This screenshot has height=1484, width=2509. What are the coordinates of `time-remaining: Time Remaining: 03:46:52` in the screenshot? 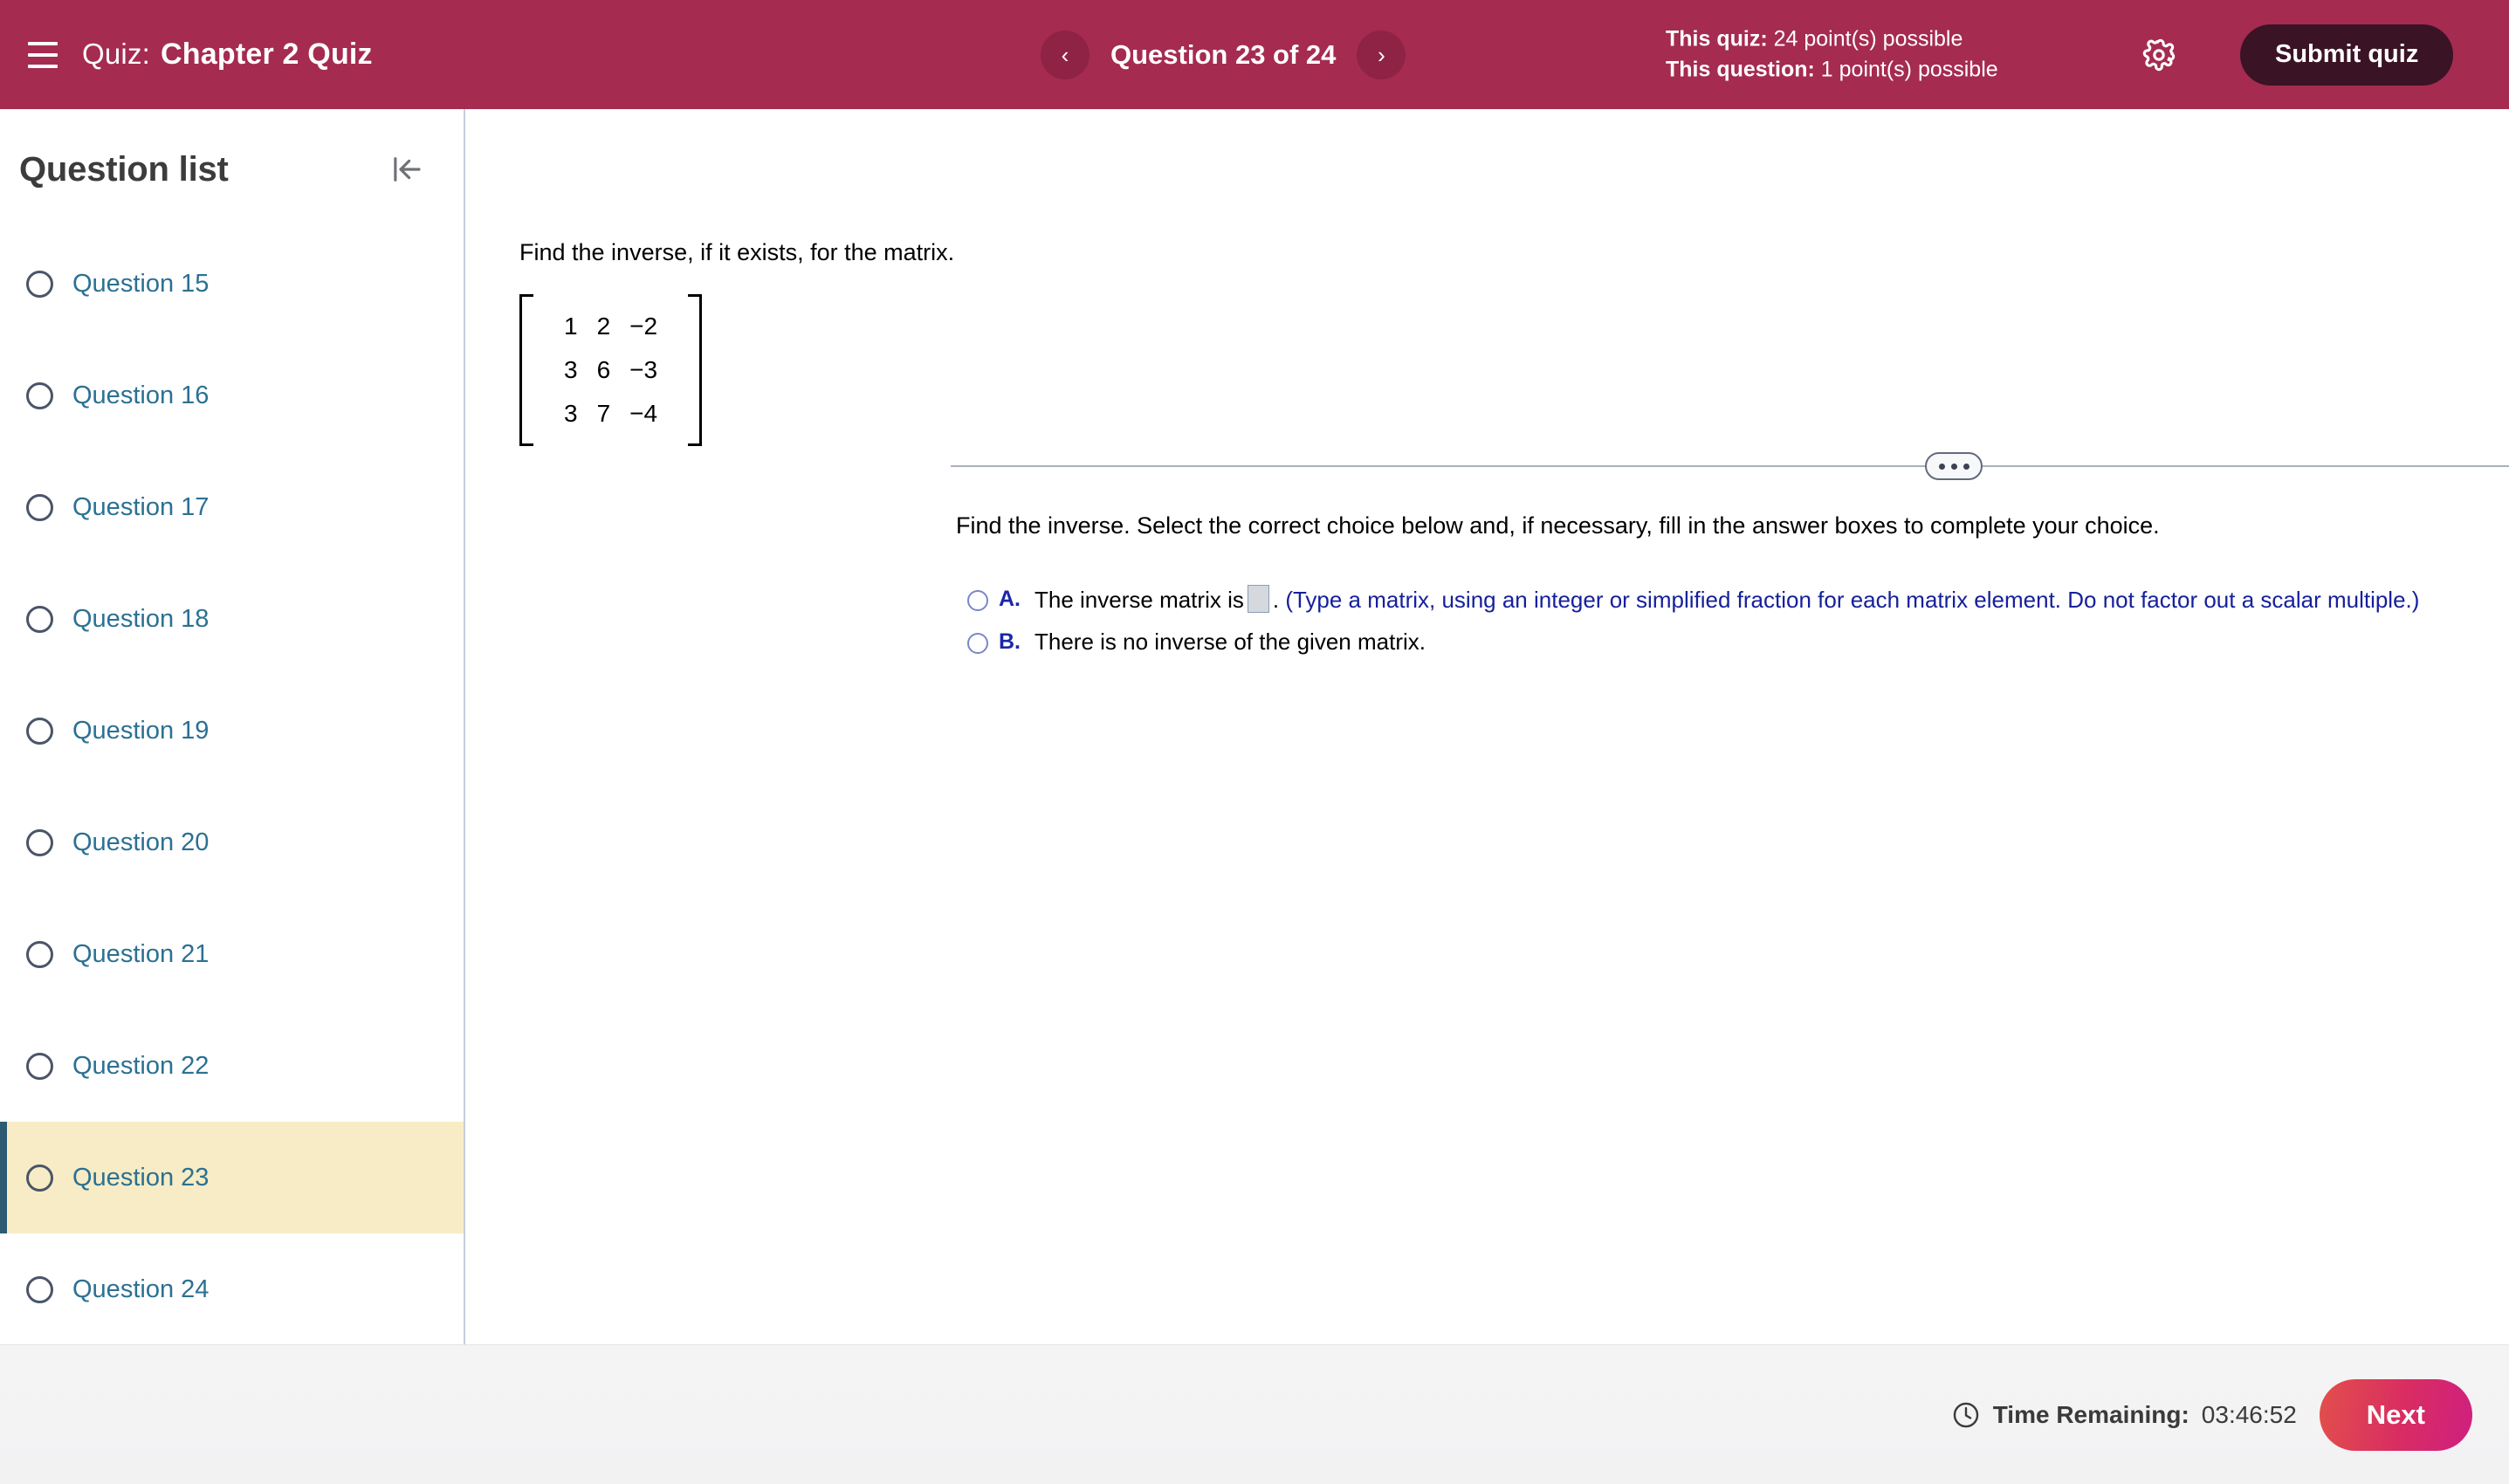 It's located at (2124, 1415).